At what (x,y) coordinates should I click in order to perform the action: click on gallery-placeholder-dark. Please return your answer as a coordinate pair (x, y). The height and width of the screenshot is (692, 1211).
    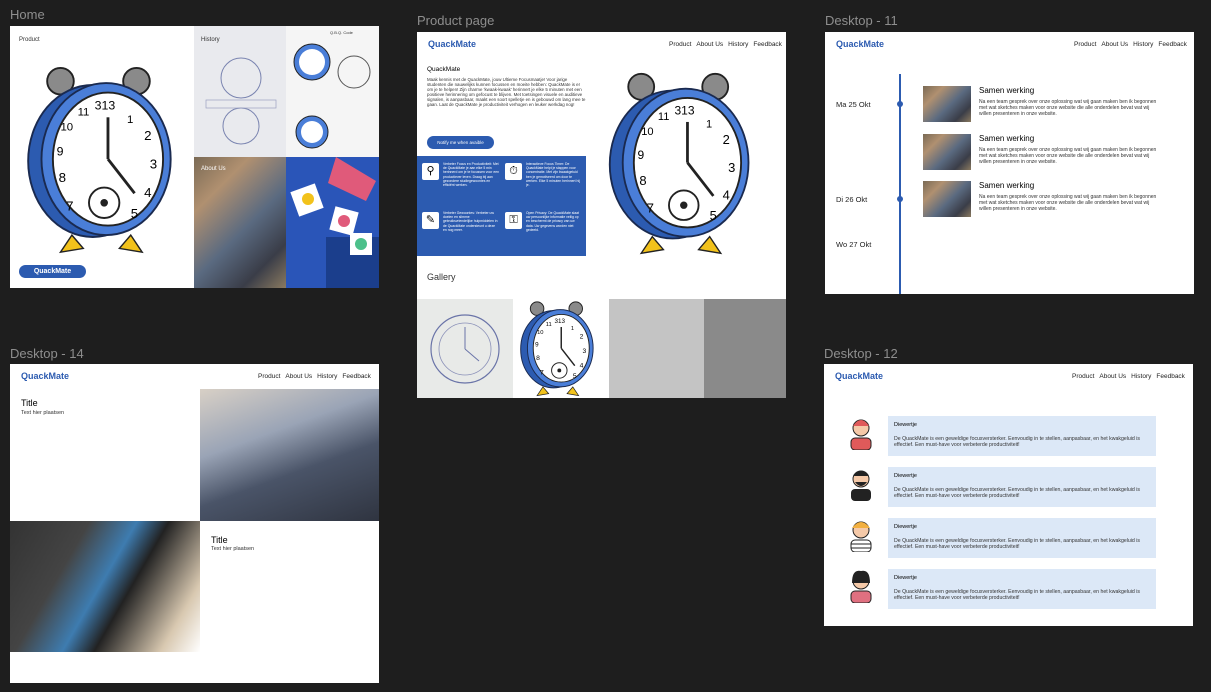
    Looking at the image, I should click on (745, 348).